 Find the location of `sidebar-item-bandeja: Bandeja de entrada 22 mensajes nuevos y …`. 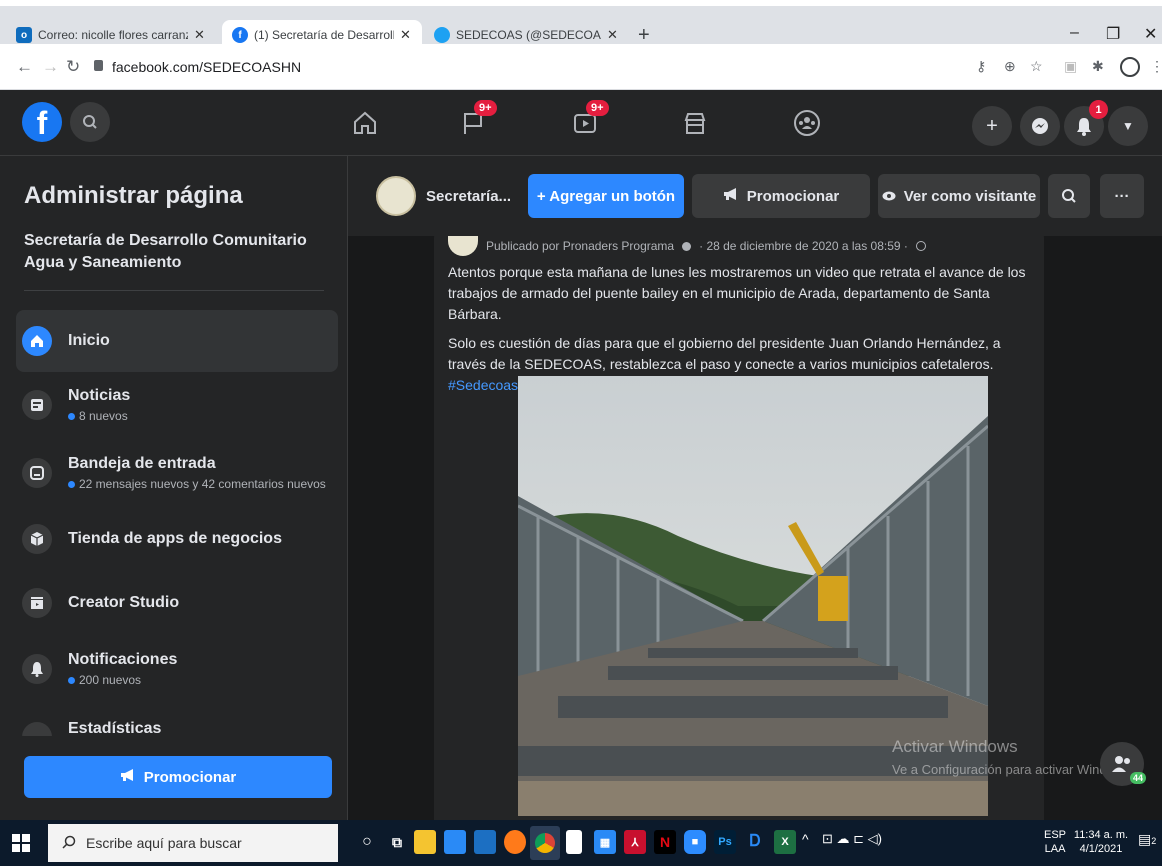

sidebar-item-bandeja: Bandeja de entrada 22 mensajes nuevos y … is located at coordinates (177, 473).